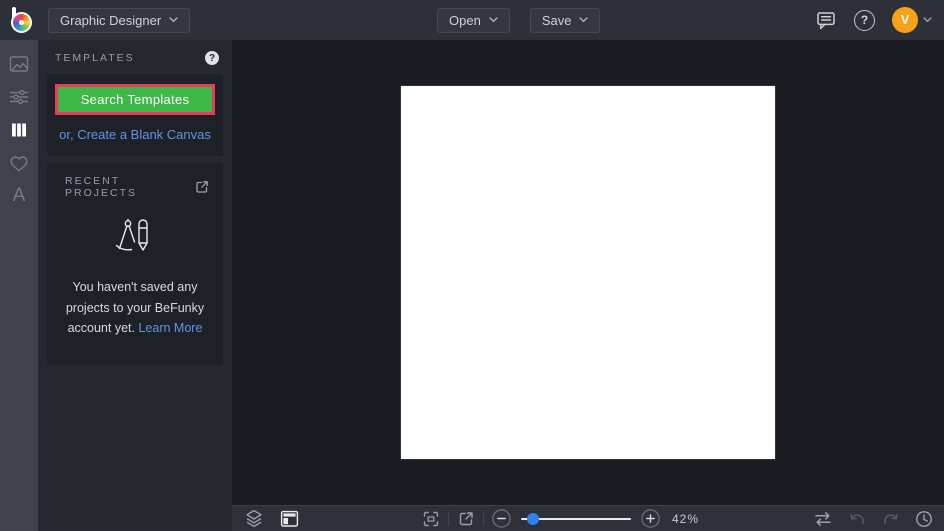  I want to click on bottom-toolbar: 42%, so click(588, 518).